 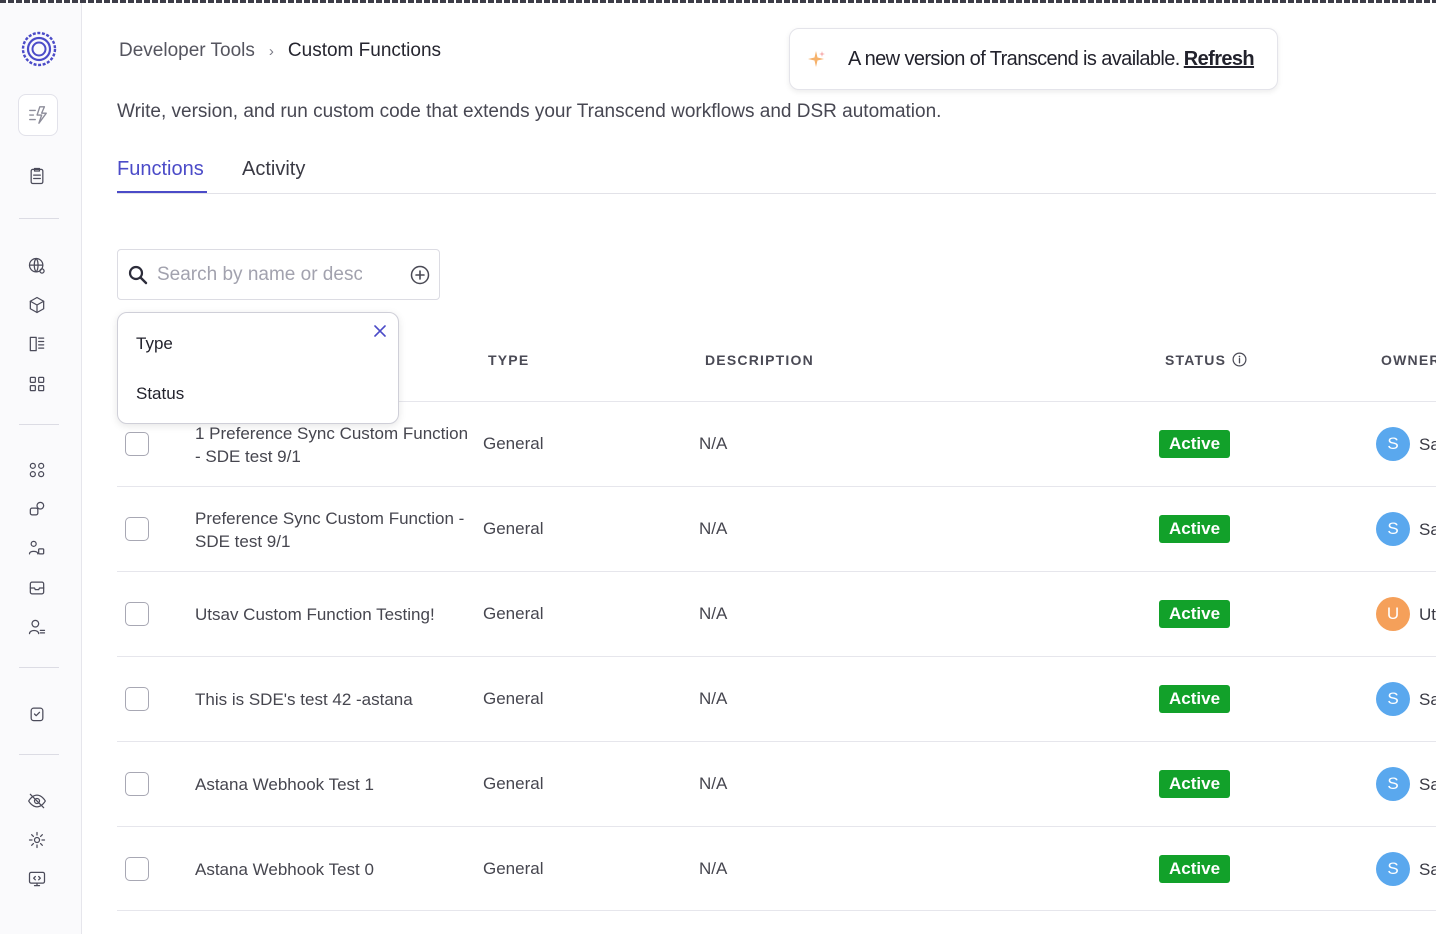 I want to click on transcend-logo-icon, so click(x=39, y=49).